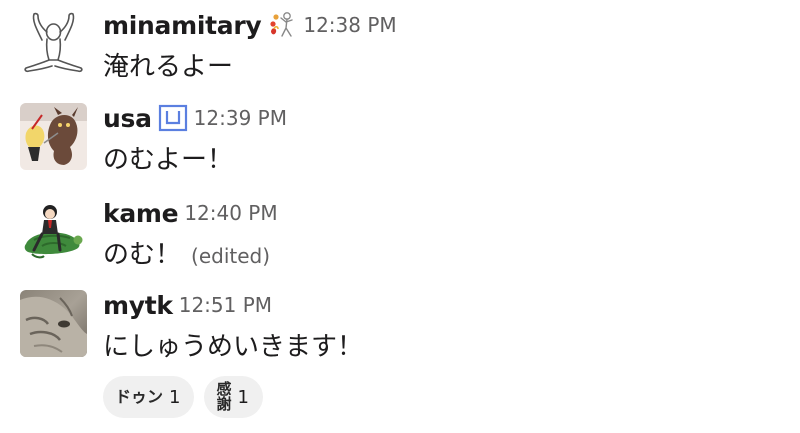 The height and width of the screenshot is (433, 800). Describe the element at coordinates (240, 118) in the screenshot. I see `timestamp: 12:39 PM` at that location.